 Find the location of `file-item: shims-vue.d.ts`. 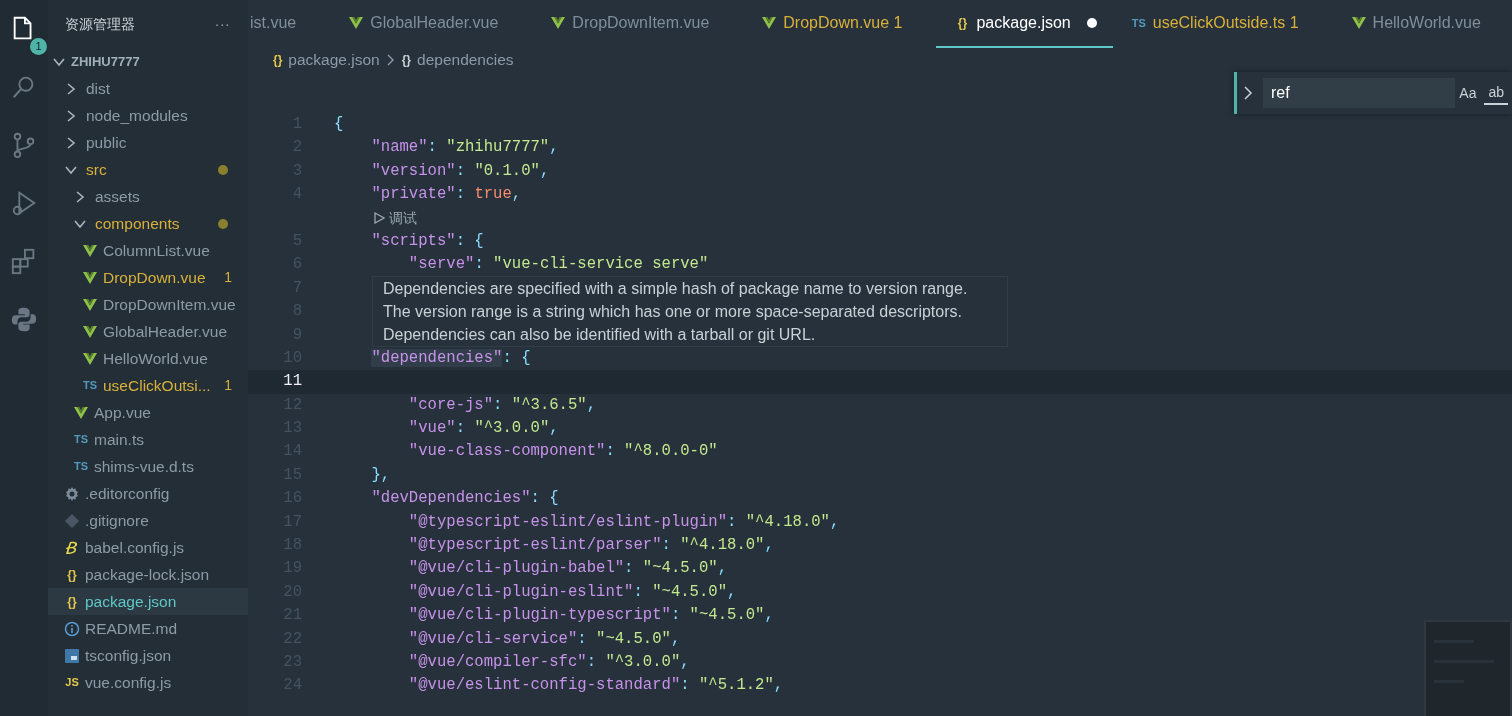

file-item: shims-vue.d.ts is located at coordinates (144, 466).